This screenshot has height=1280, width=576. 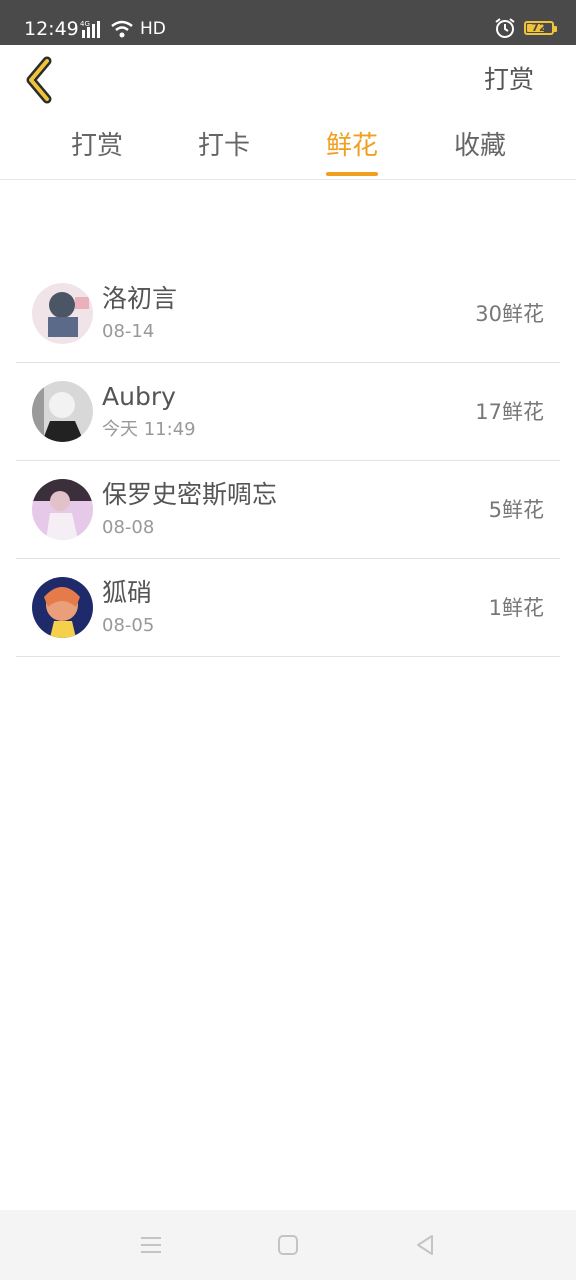 I want to click on list-item: 保罗史密斯啁忘 08-08 5鲜花, so click(x=288, y=510).